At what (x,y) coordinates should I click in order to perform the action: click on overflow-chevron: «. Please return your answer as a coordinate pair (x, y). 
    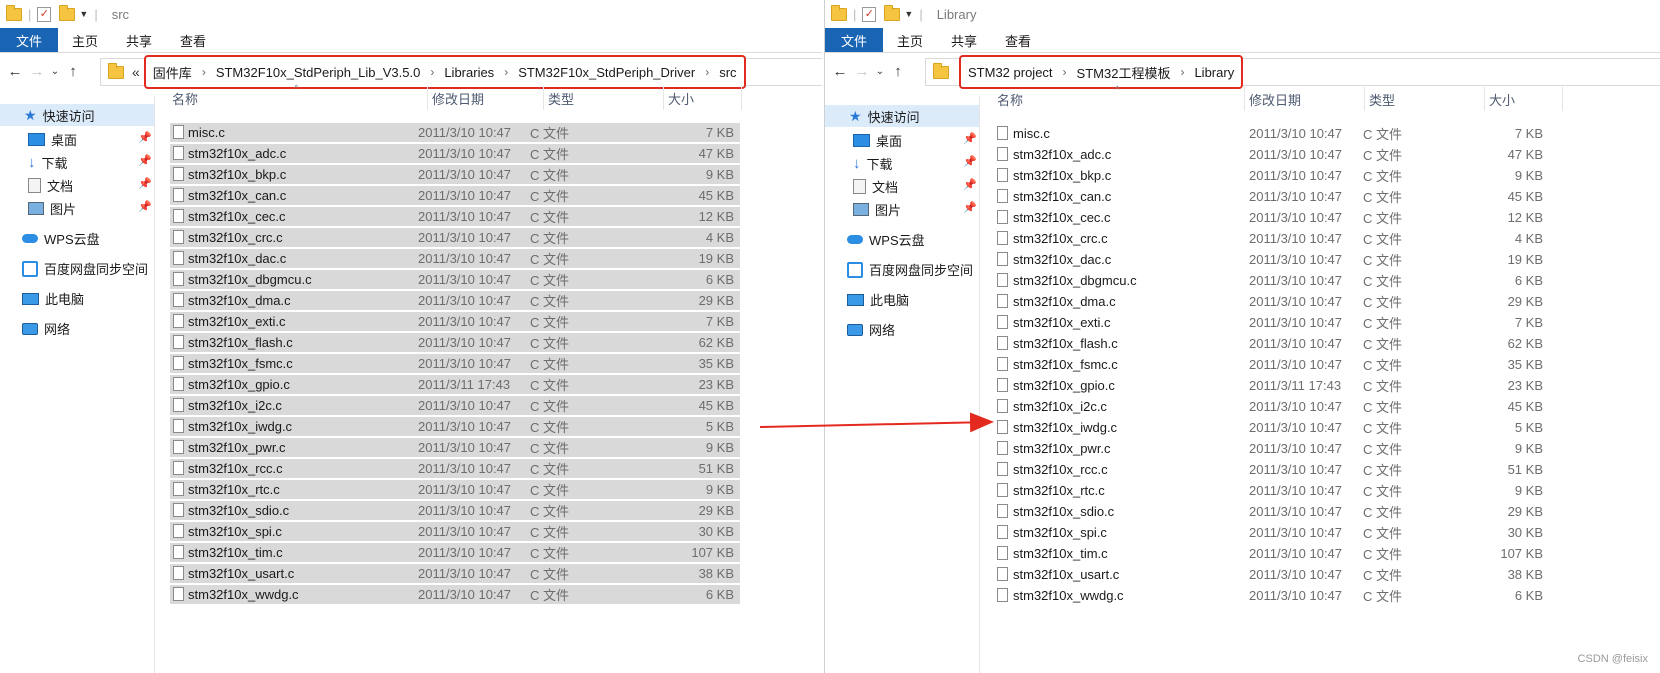
    Looking at the image, I should click on (136, 72).